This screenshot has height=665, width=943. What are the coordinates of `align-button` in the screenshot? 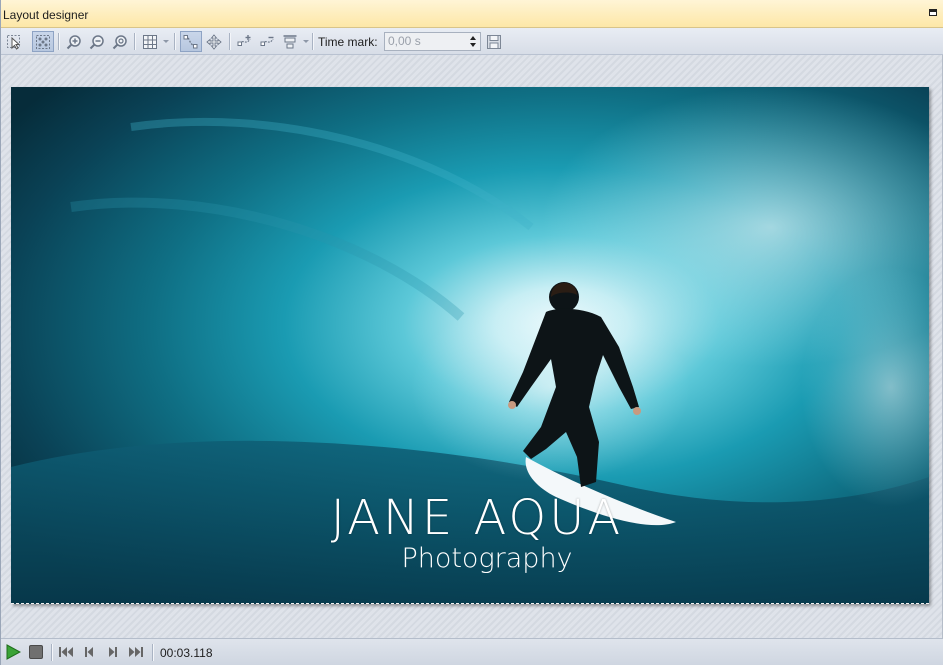 It's located at (290, 41).